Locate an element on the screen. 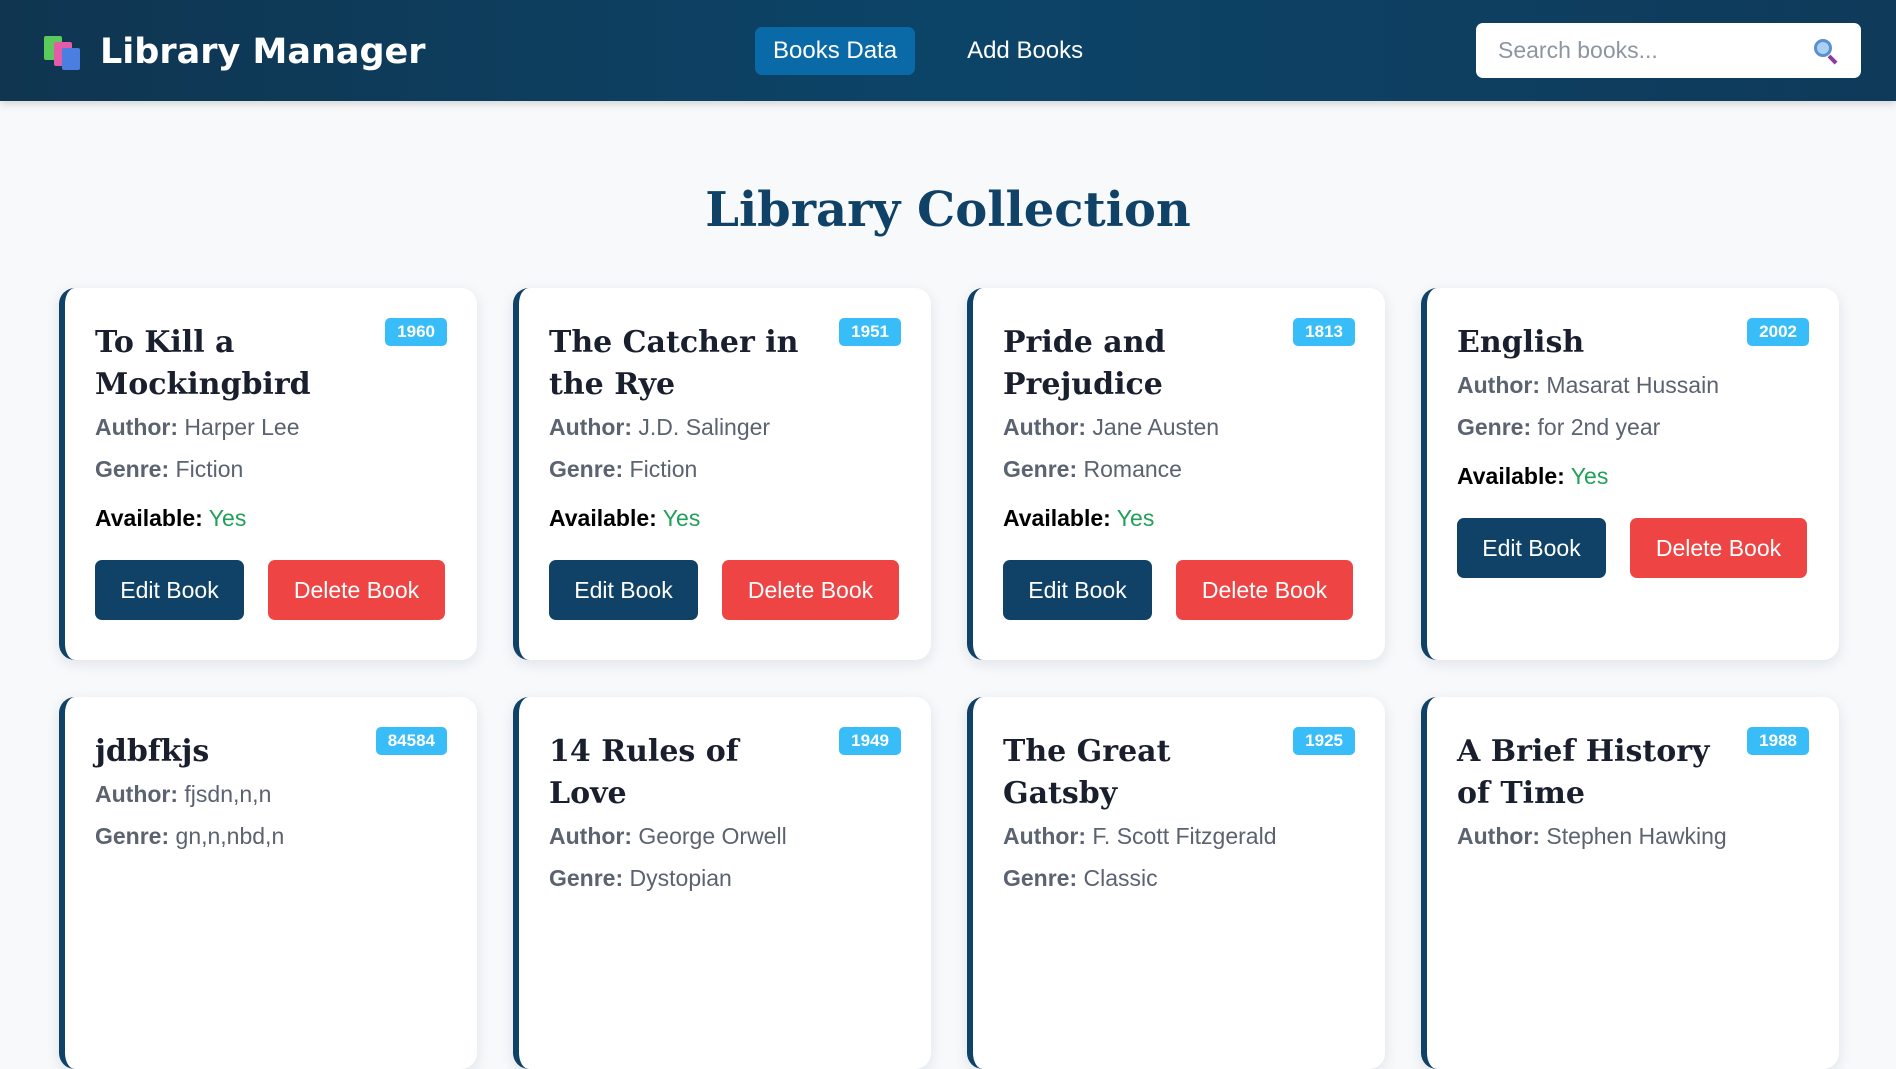  year-badge: 84584 is located at coordinates (411, 741).